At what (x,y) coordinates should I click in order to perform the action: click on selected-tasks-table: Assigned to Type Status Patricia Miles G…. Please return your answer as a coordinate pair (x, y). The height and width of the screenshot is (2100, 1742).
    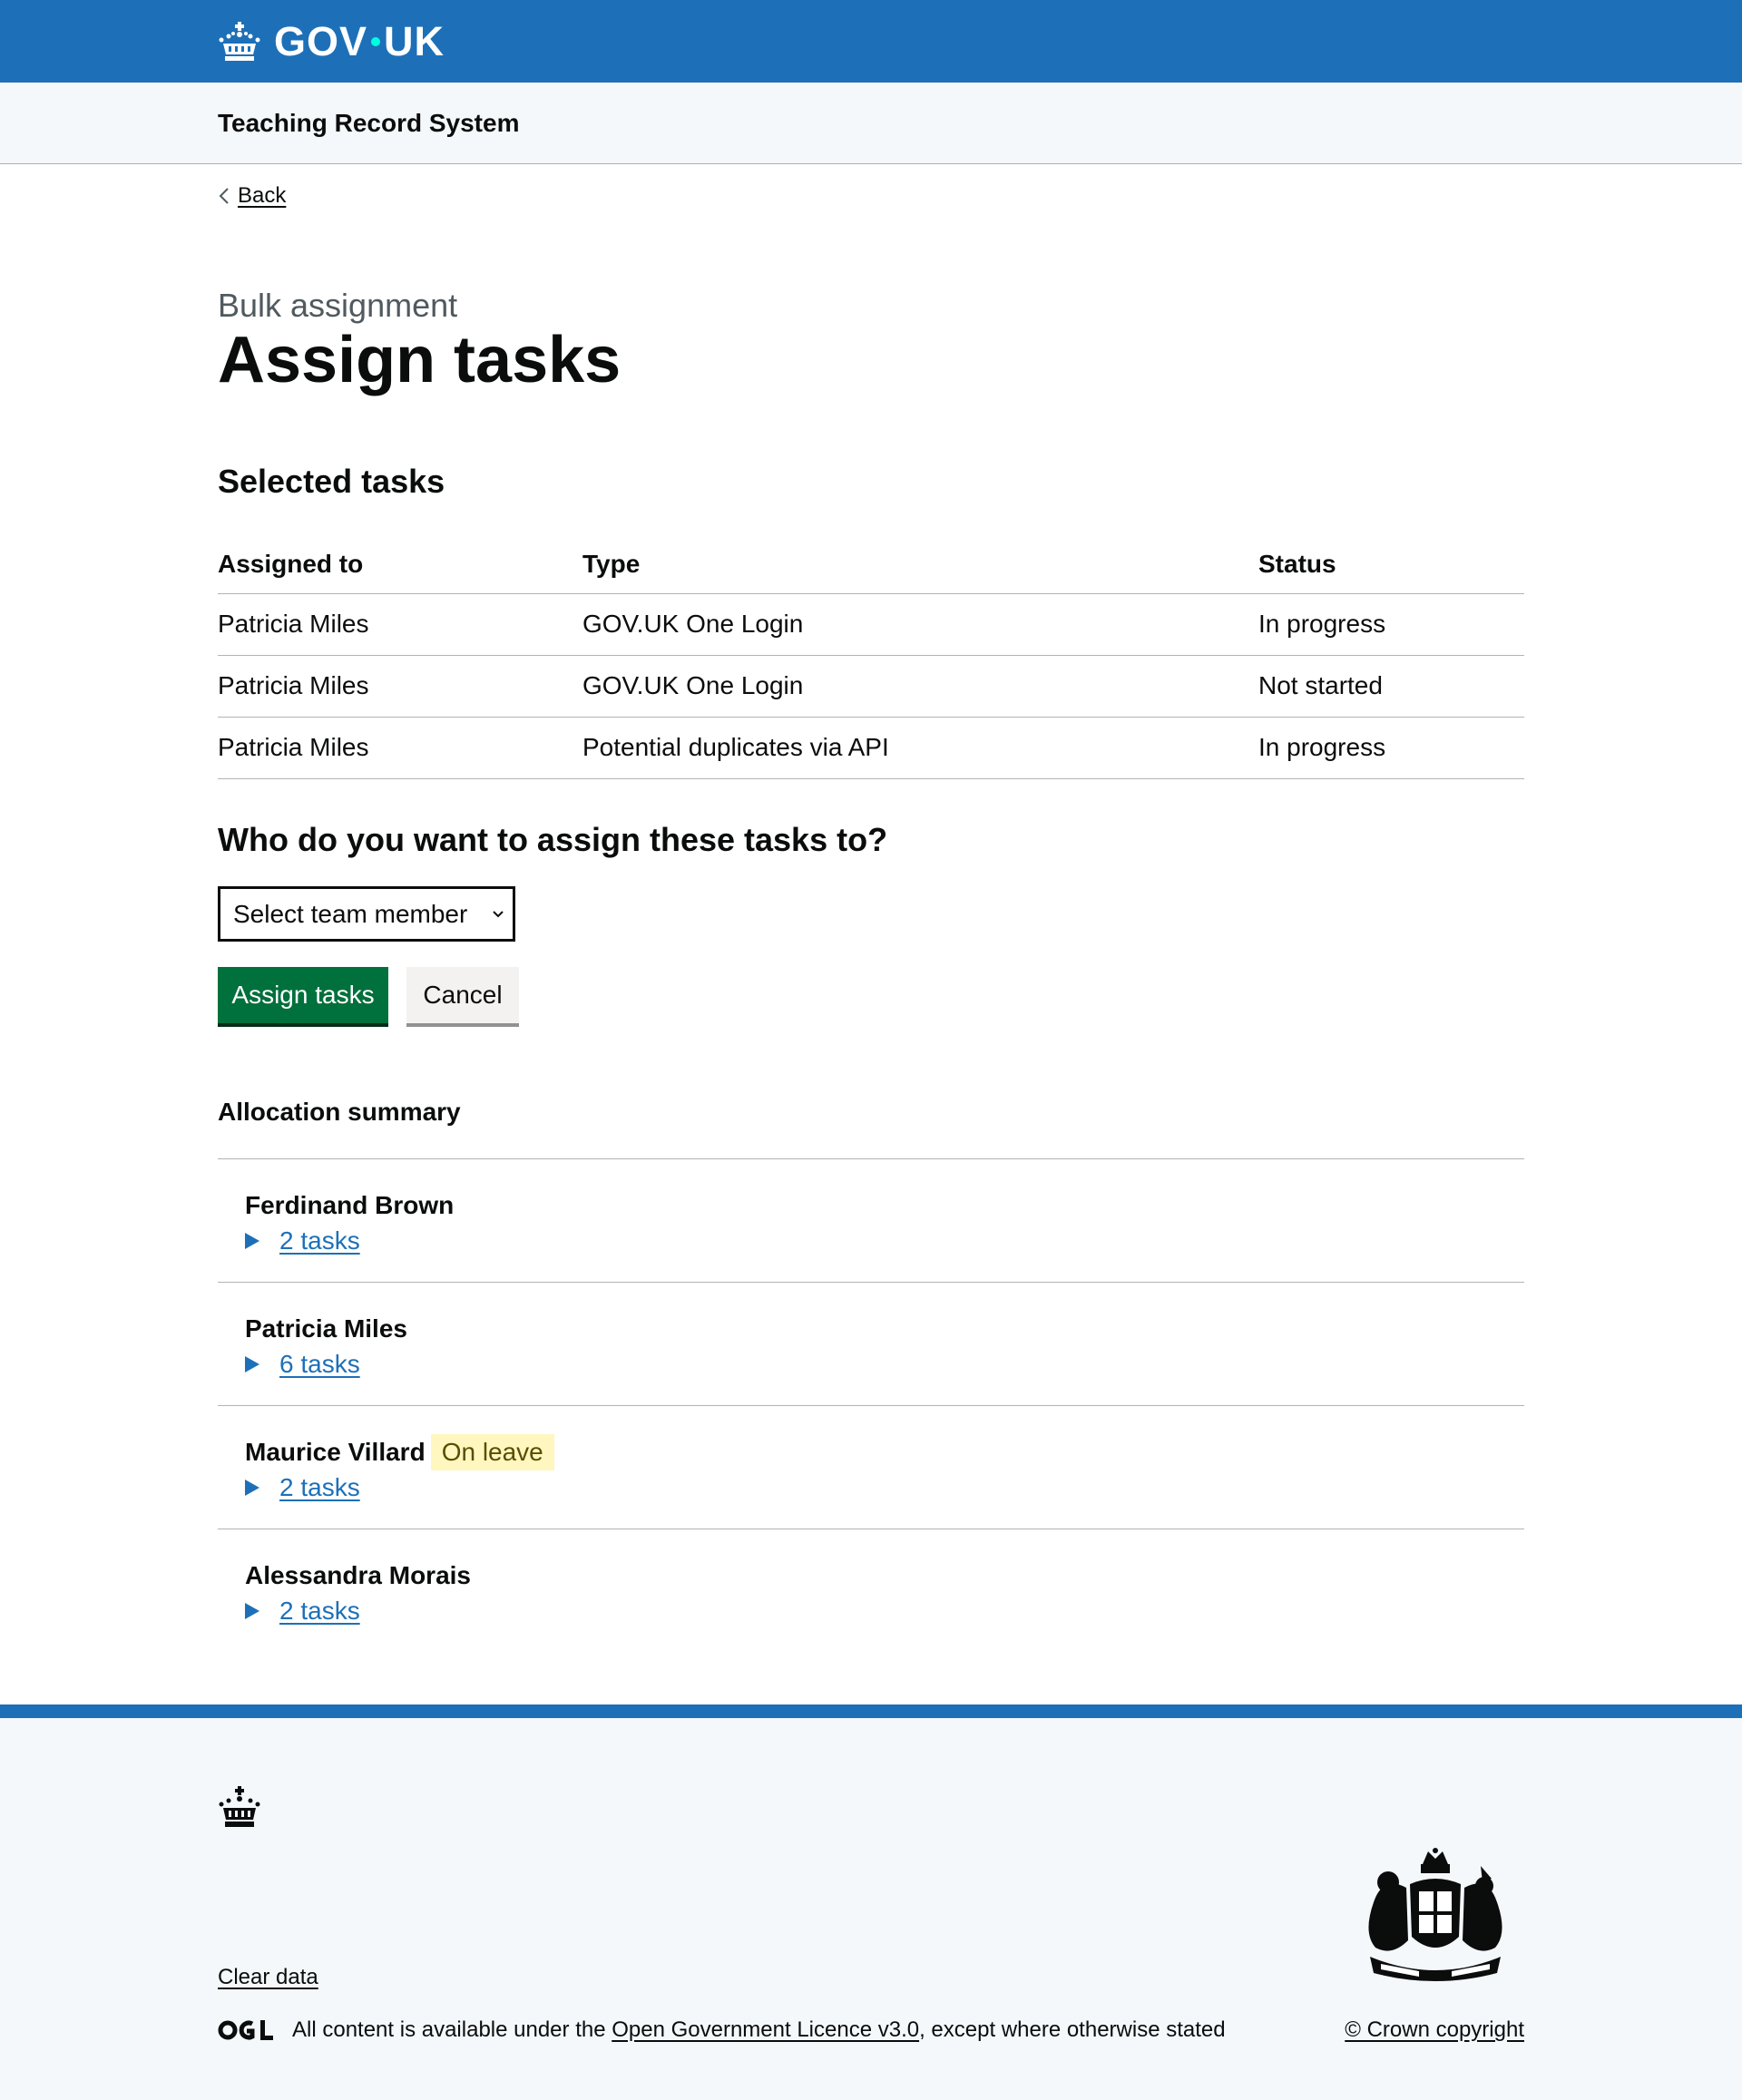
    Looking at the image, I should click on (871, 657).